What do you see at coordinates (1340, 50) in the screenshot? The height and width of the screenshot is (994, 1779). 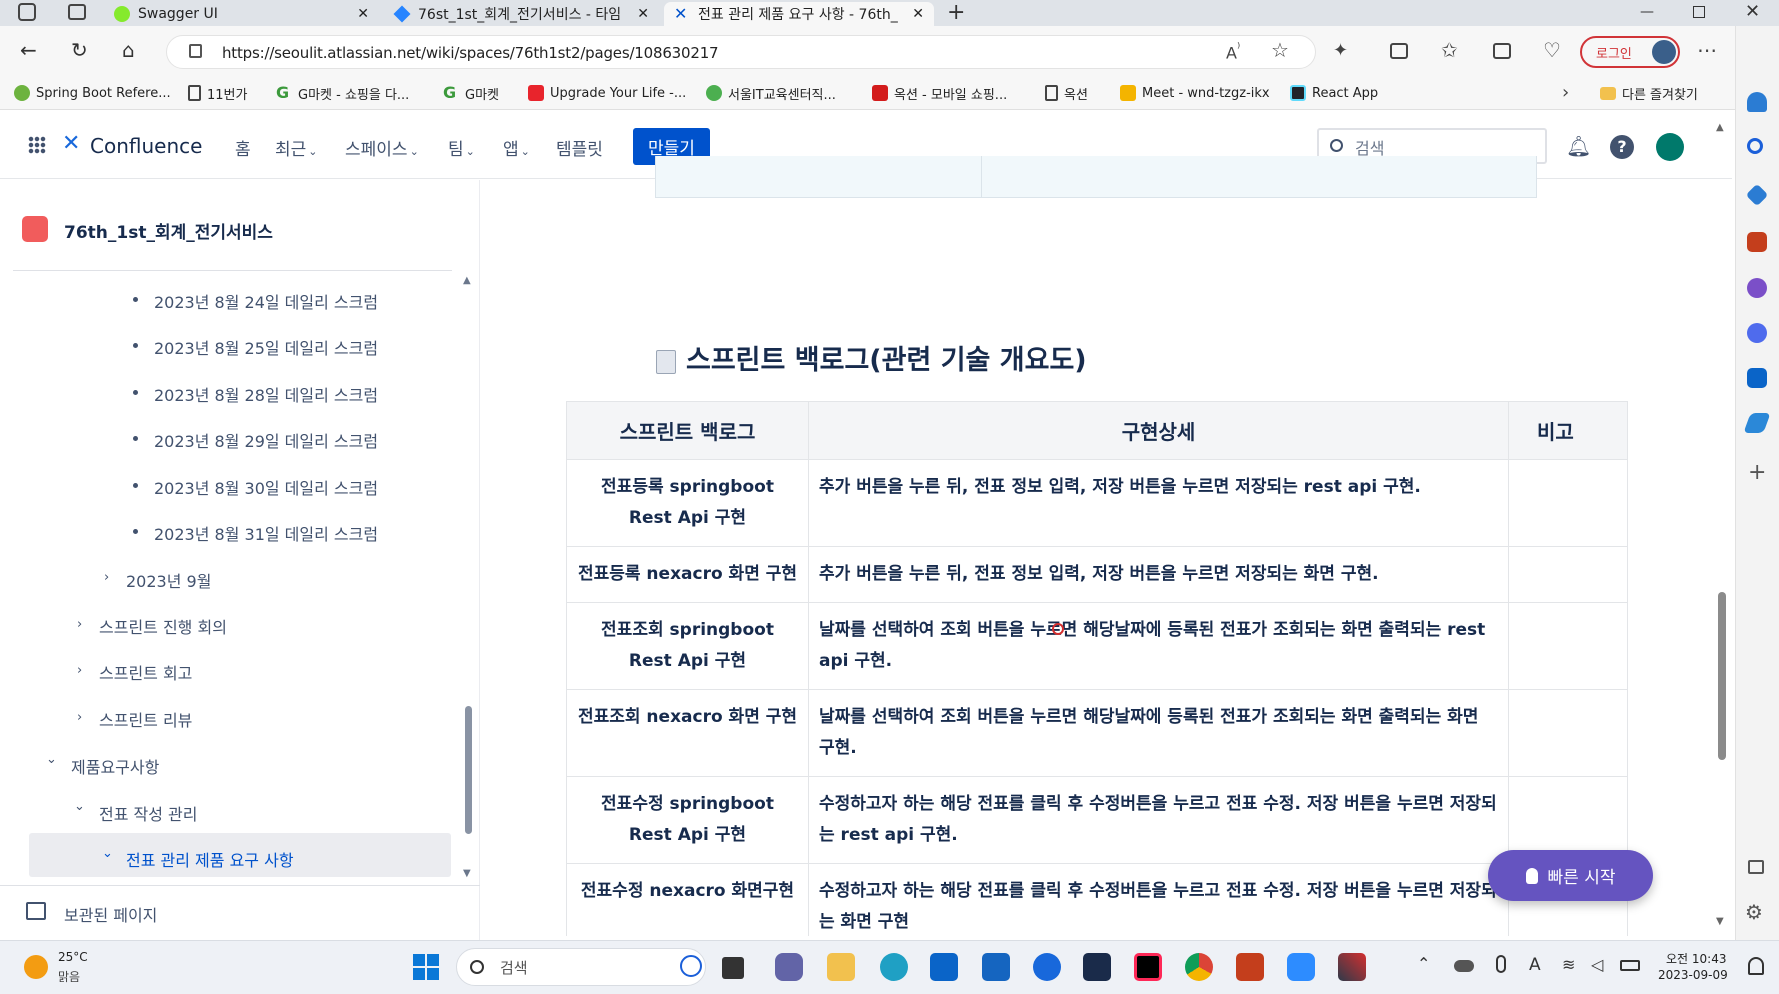 I see `extensions-icon: ✦` at bounding box center [1340, 50].